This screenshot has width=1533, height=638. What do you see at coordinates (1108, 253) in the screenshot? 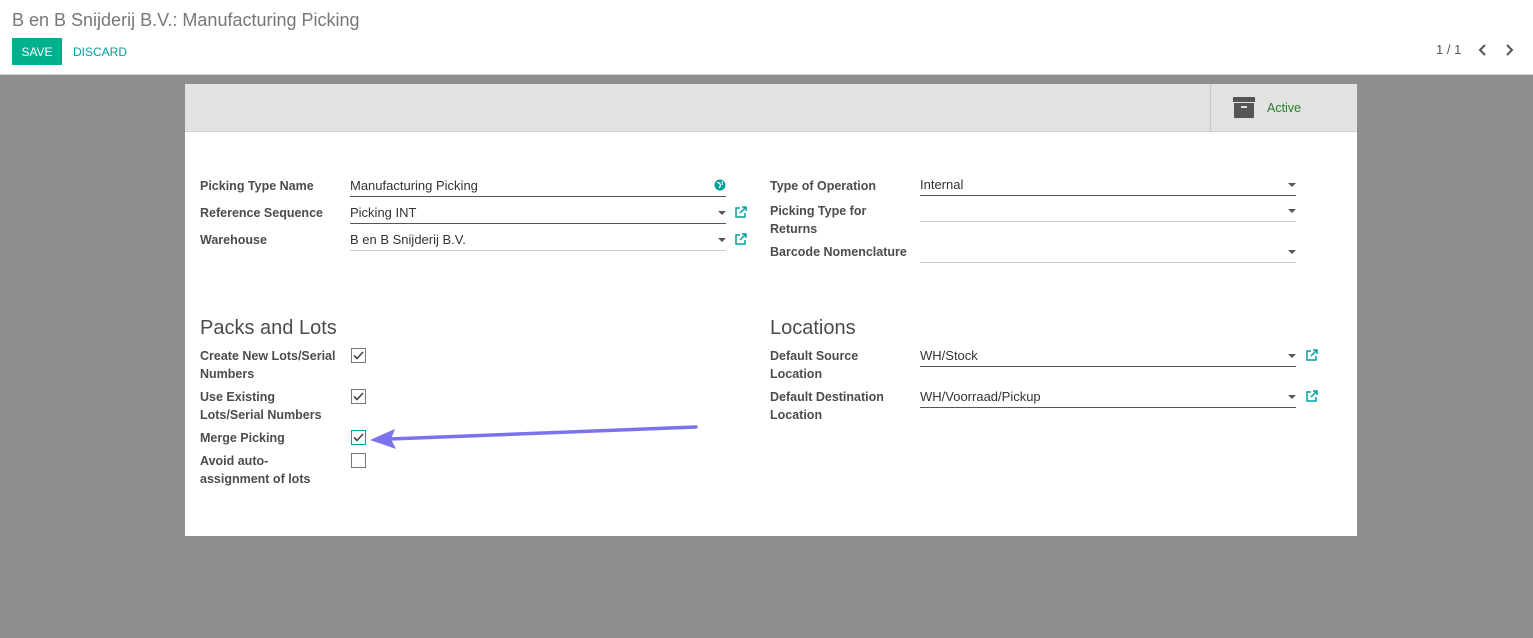
I see `barcode-nomenclature-select` at bounding box center [1108, 253].